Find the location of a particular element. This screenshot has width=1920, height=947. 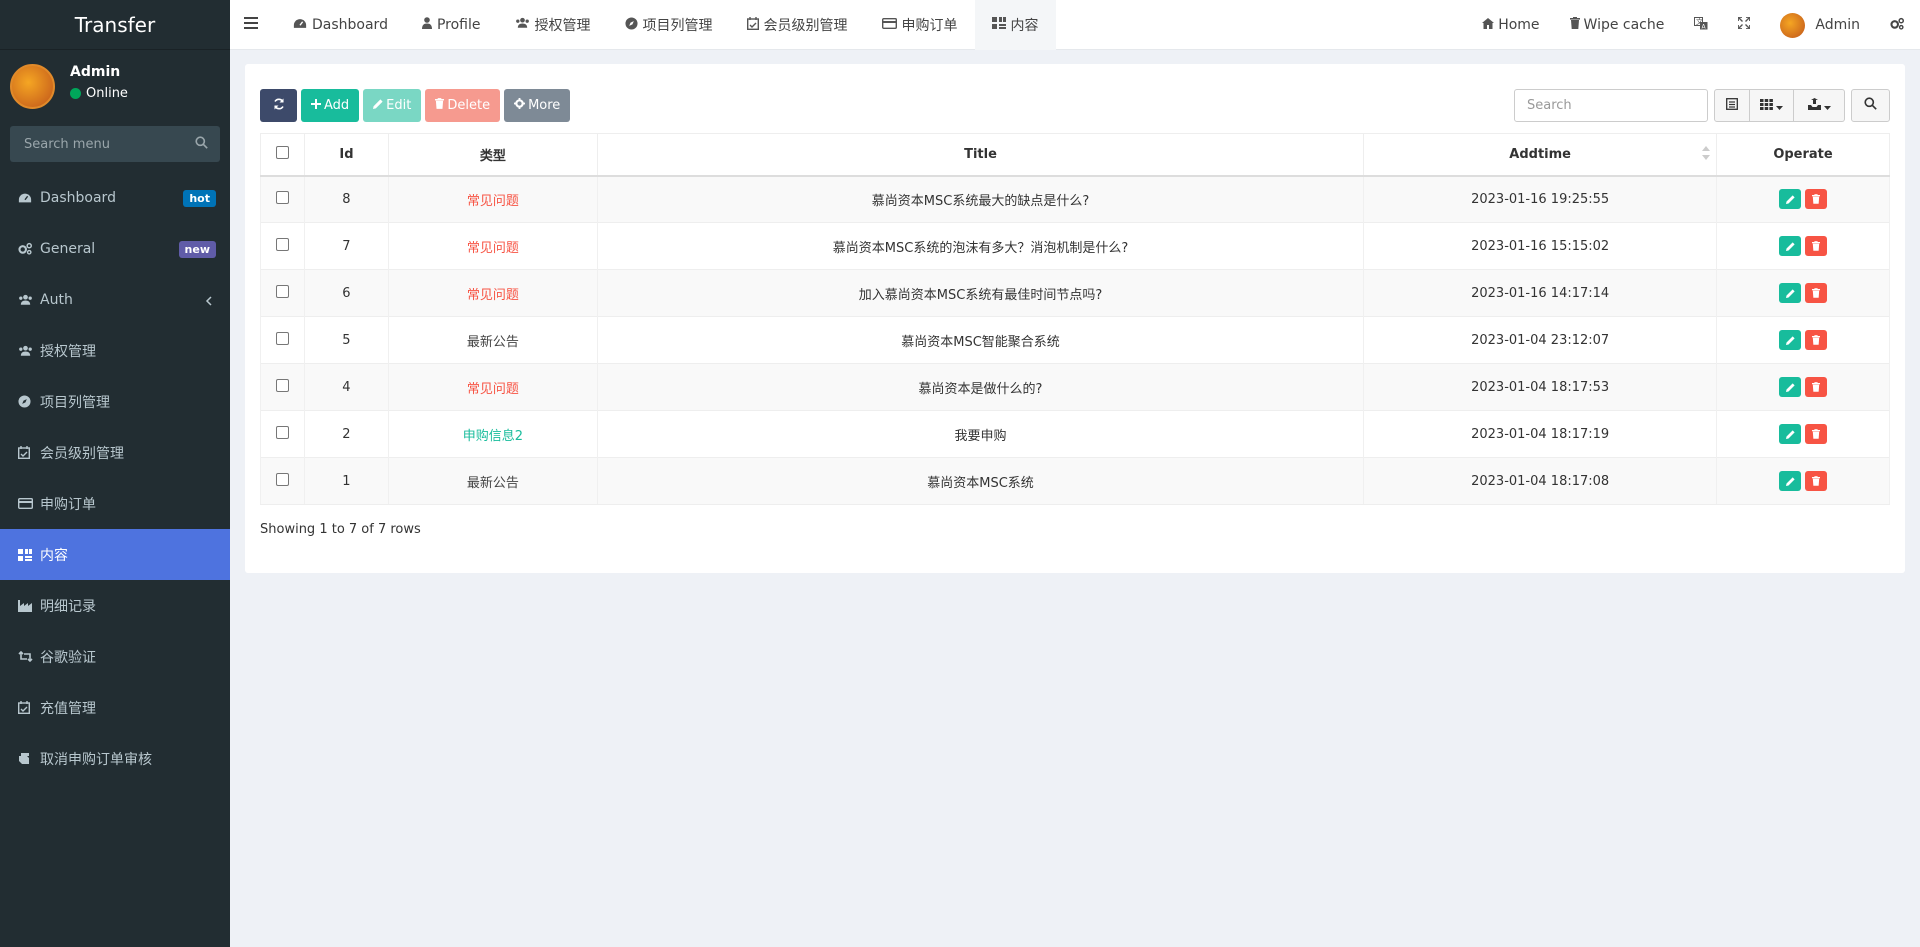

home-link: Home is located at coordinates (1510, 25).